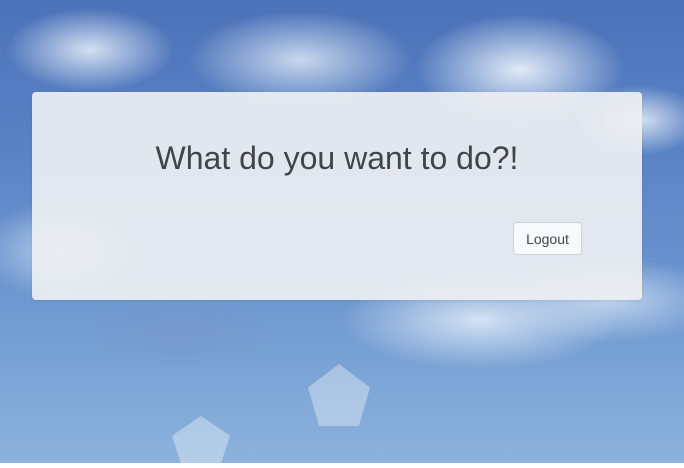 The image size is (684, 468). I want to click on logout-button: Logout, so click(547, 238).